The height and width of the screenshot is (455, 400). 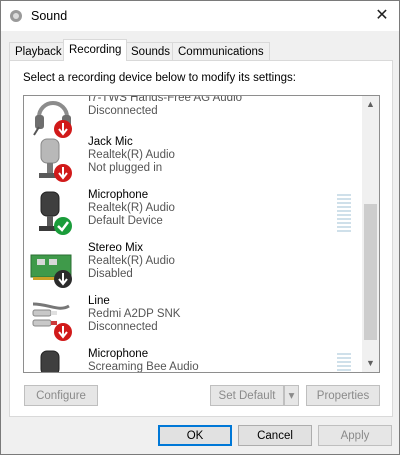 What do you see at coordinates (275, 435) in the screenshot?
I see `cancel-button: Cancel` at bounding box center [275, 435].